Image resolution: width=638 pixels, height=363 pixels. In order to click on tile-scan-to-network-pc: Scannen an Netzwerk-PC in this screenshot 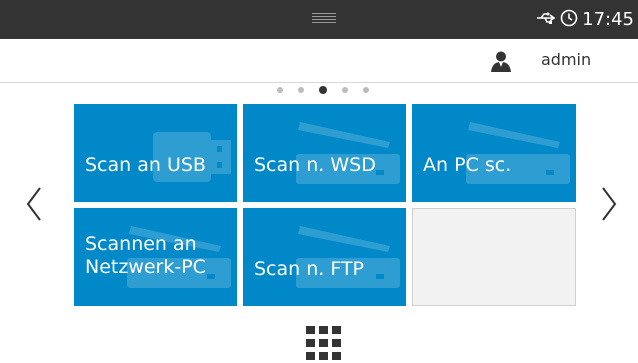, I will do `click(155, 257)`.